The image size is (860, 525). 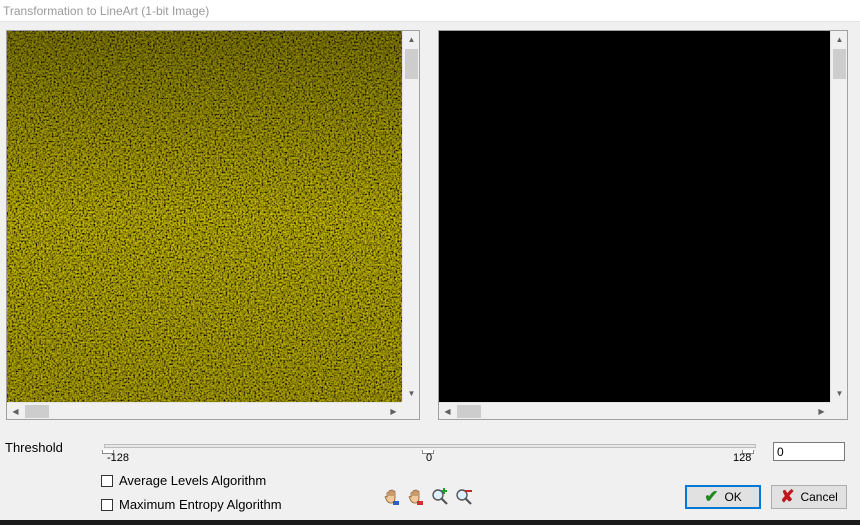 What do you see at coordinates (809, 451) in the screenshot?
I see `threshold-value-input` at bounding box center [809, 451].